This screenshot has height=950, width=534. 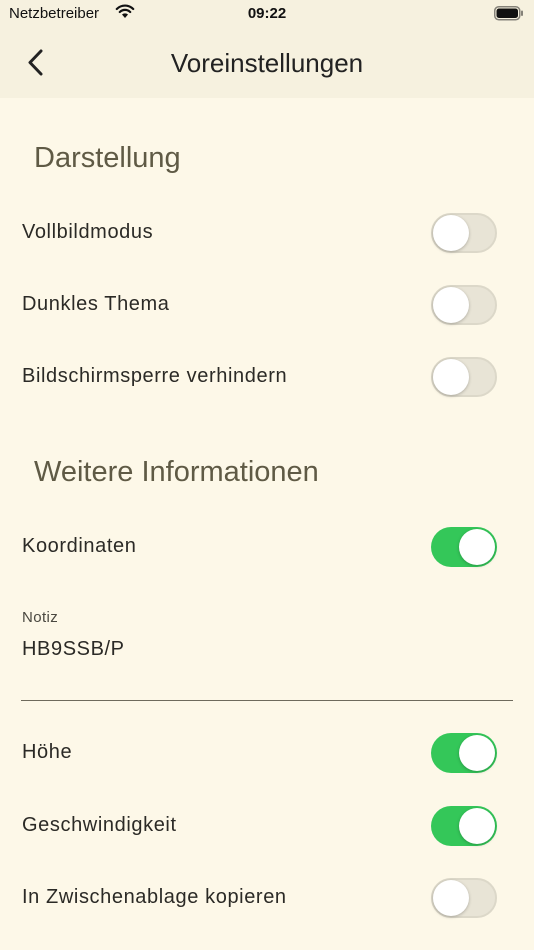 I want to click on dark-theme-toggle, so click(x=464, y=305).